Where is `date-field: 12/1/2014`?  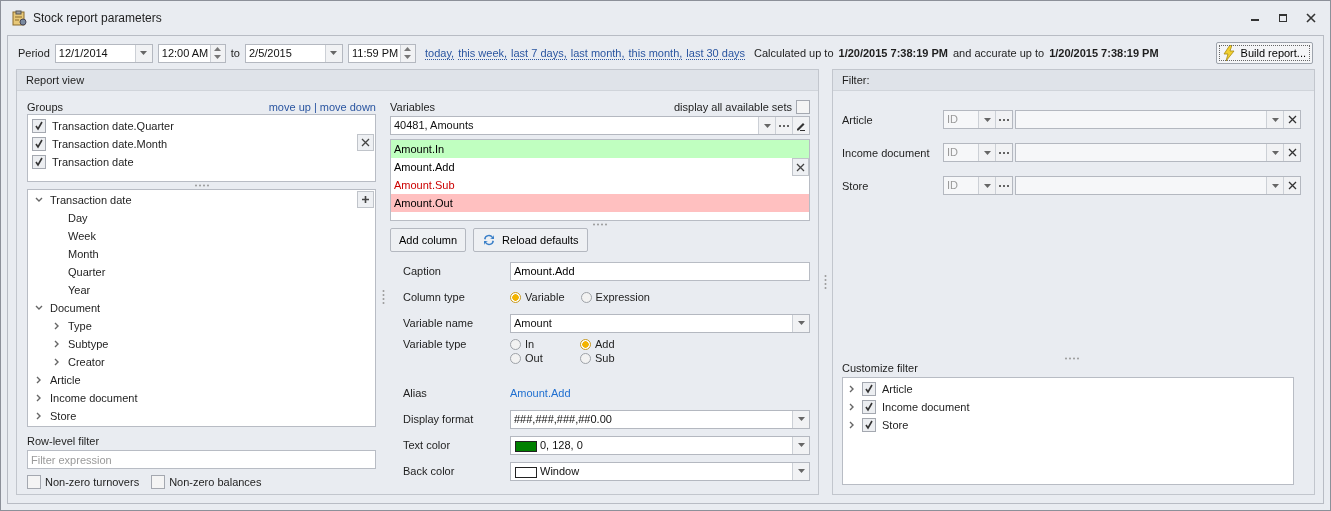
date-field: 12/1/2014 is located at coordinates (103, 53).